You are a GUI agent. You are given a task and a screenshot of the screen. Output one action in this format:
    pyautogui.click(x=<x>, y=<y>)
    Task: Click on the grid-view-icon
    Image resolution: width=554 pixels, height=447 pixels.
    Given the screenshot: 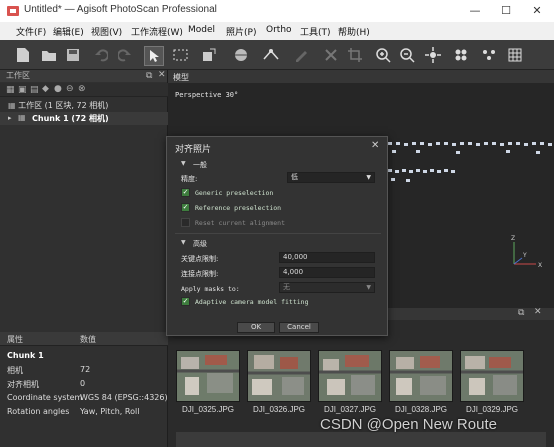 What is the action you would take?
    pyautogui.click(x=515, y=55)
    